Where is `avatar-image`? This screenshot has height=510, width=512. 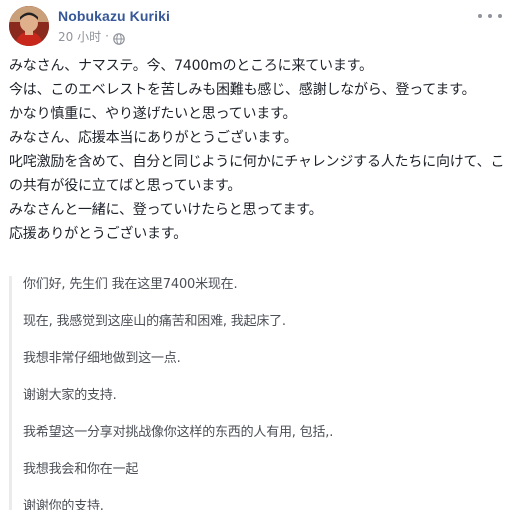 avatar-image is located at coordinates (29, 26).